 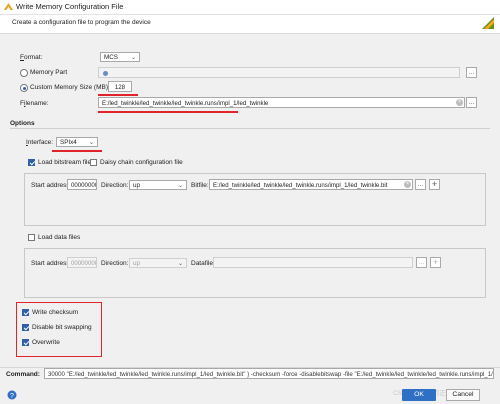 What do you see at coordinates (93, 162) in the screenshot?
I see `daisy-chain-checkbox` at bounding box center [93, 162].